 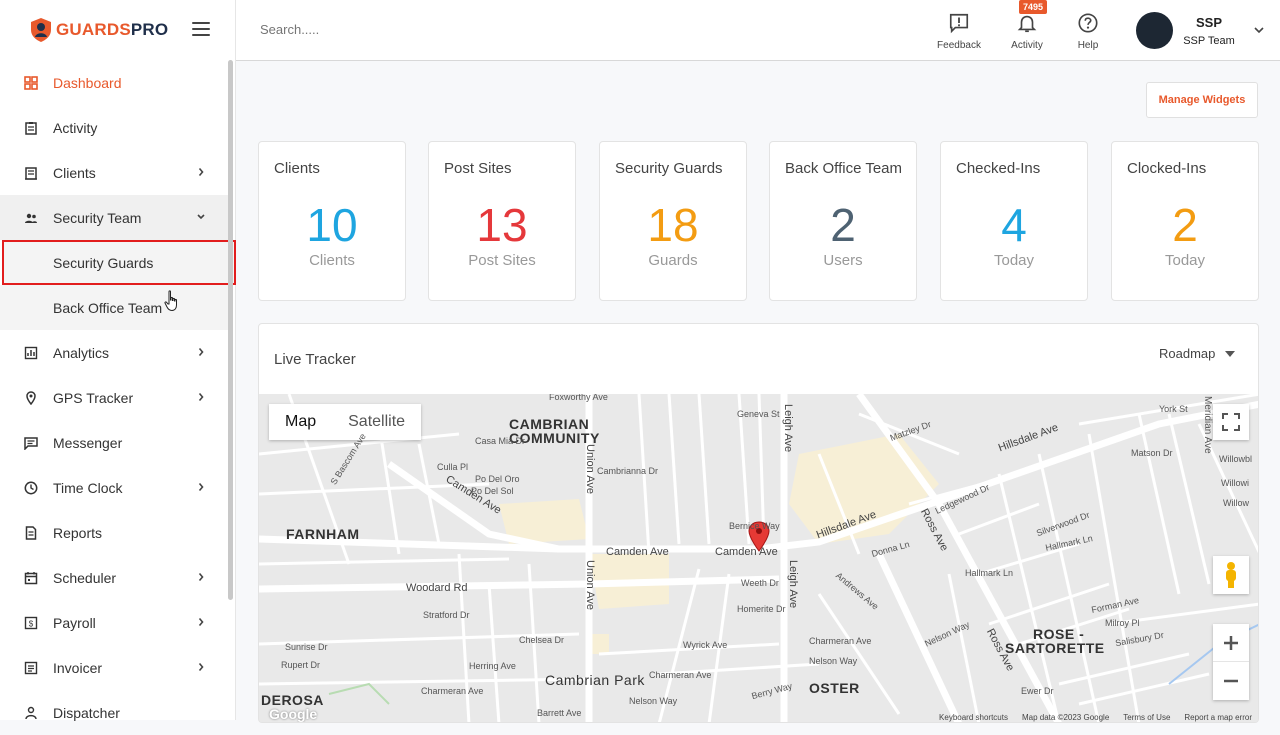 I want to click on sidebar-item-label: Messenger, so click(x=88, y=442).